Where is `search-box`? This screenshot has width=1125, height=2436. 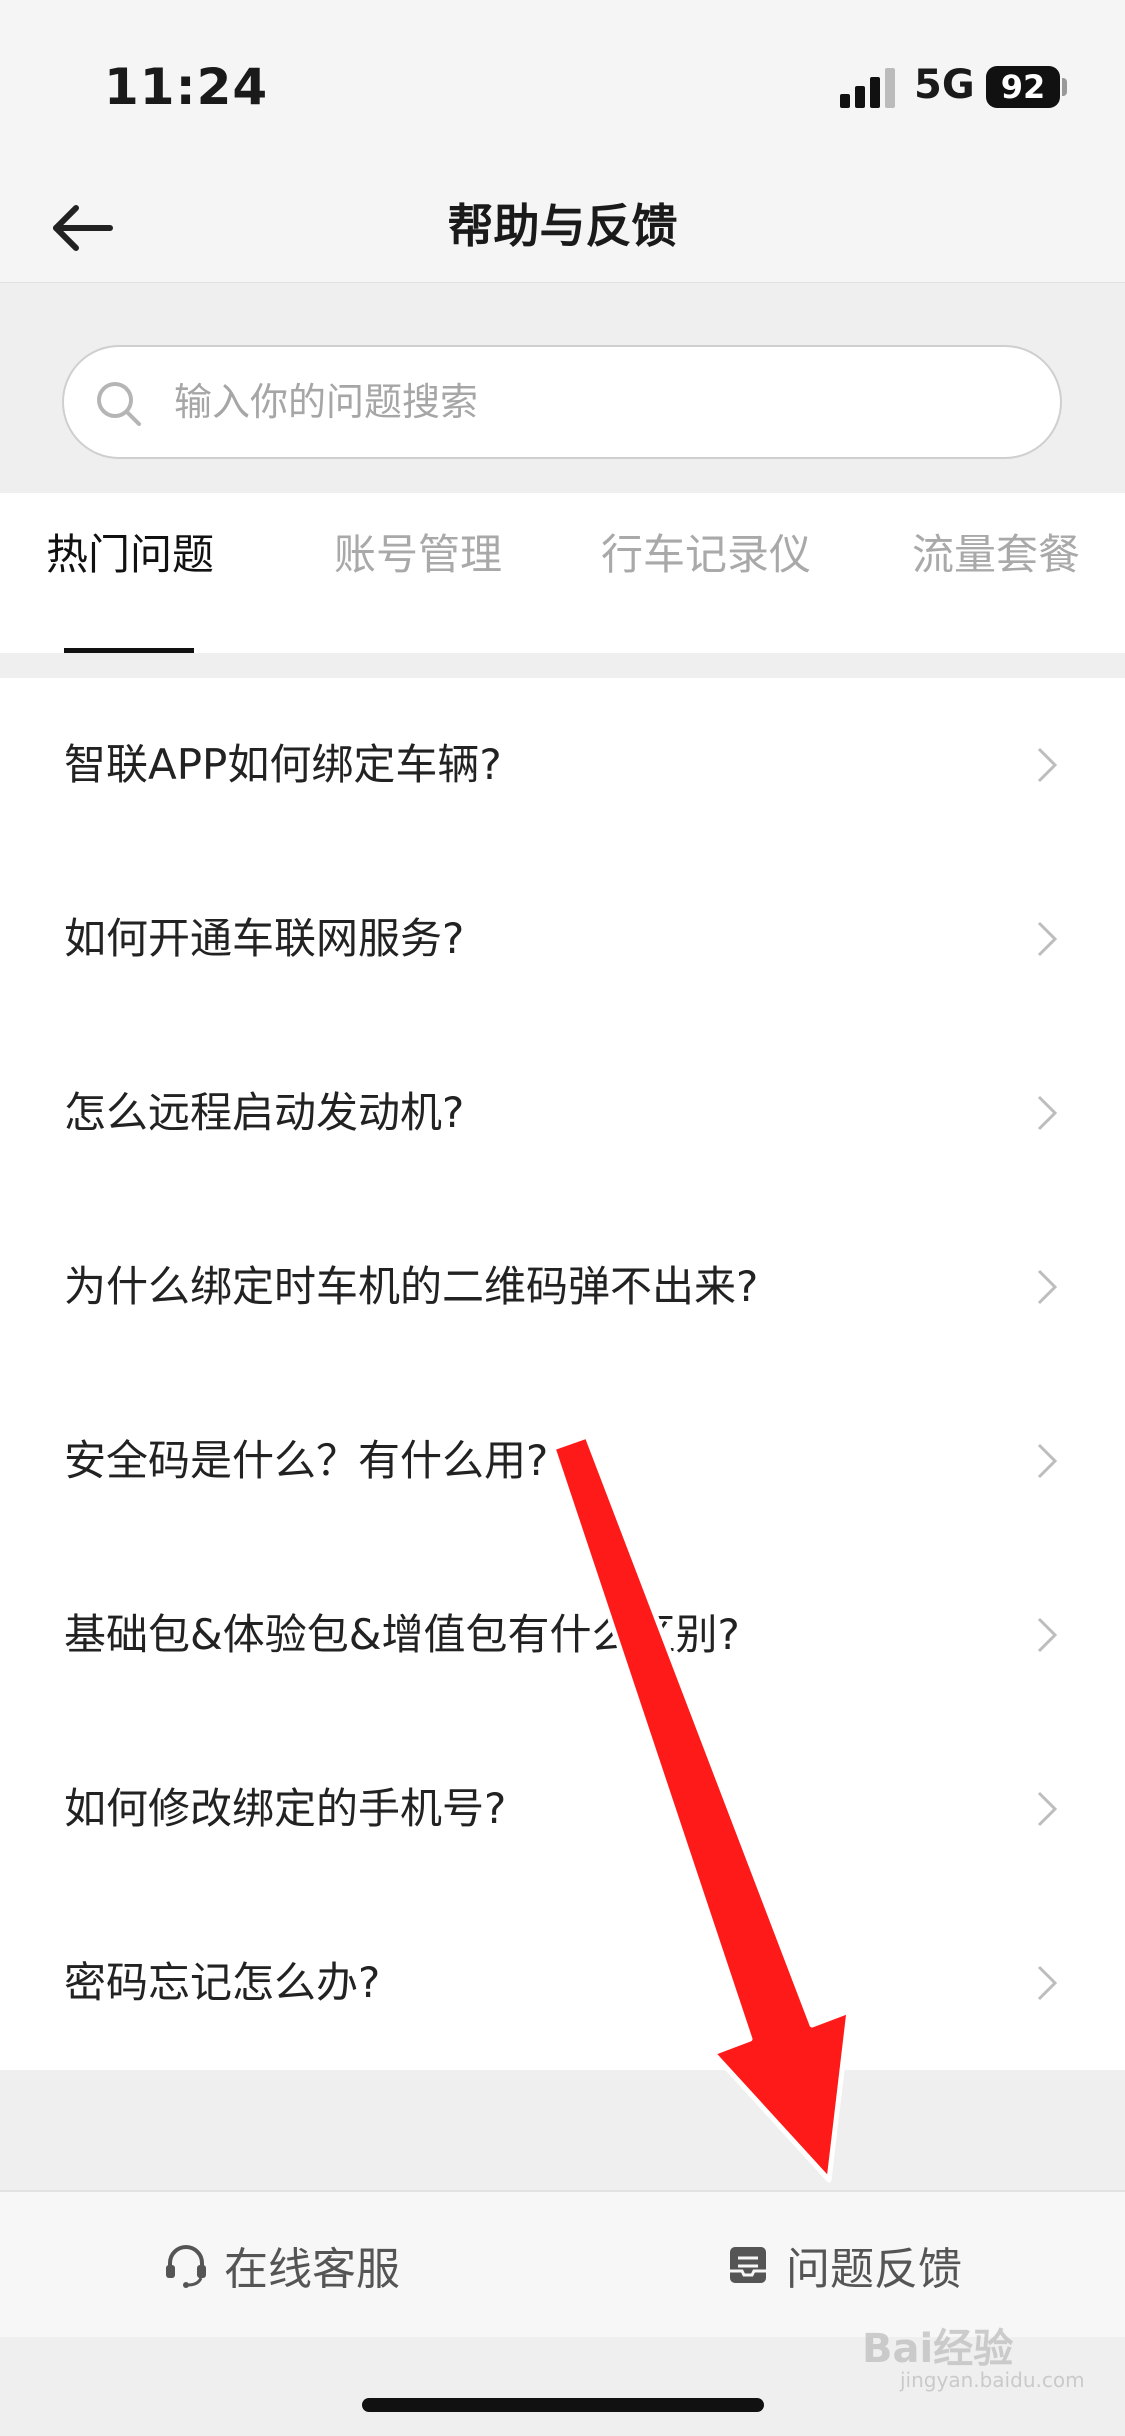
search-box is located at coordinates (562, 402).